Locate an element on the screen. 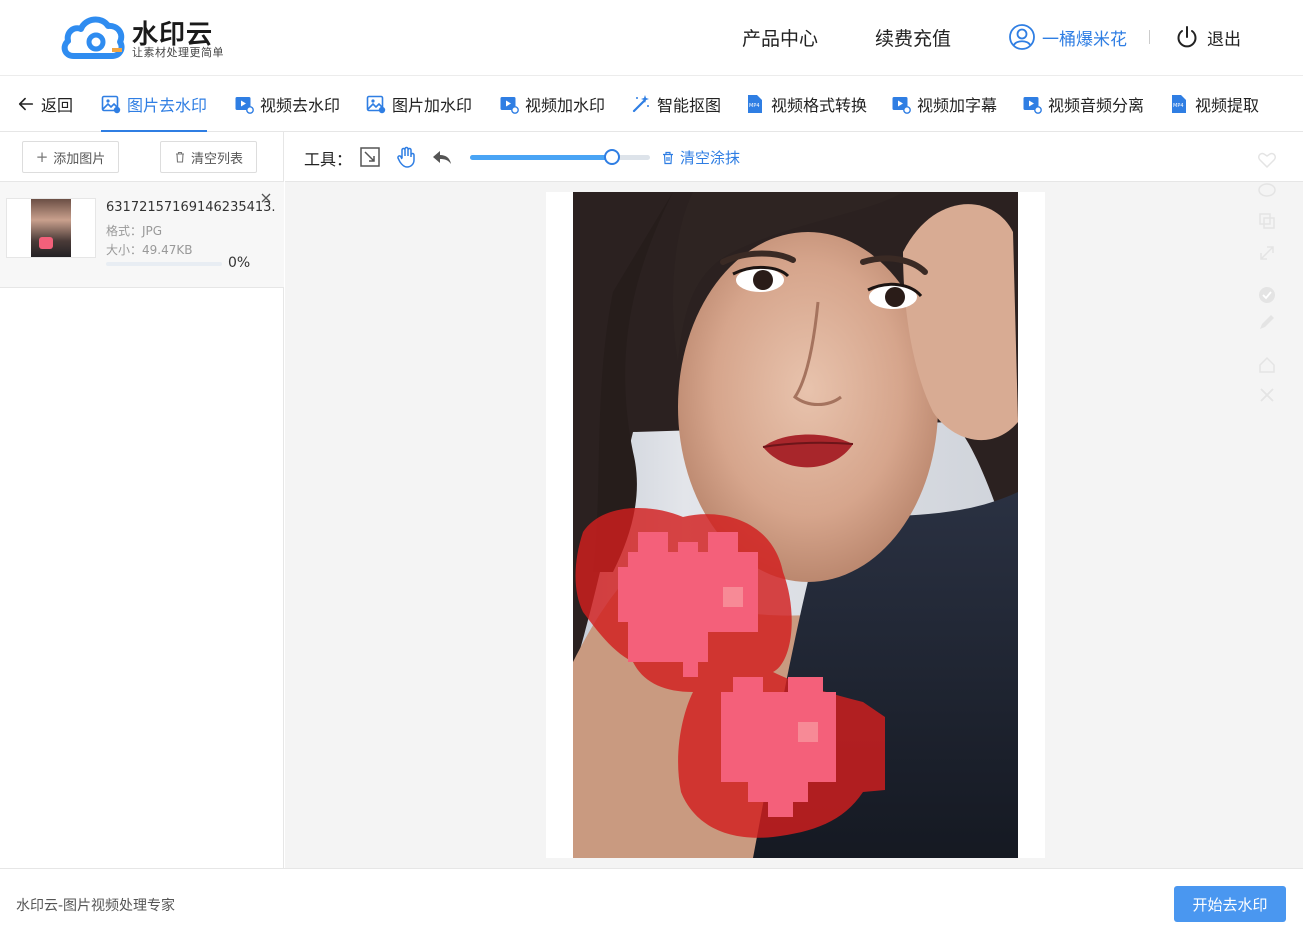 This screenshot has width=1303, height=928. nav-renew: 续费充值 is located at coordinates (913, 37).